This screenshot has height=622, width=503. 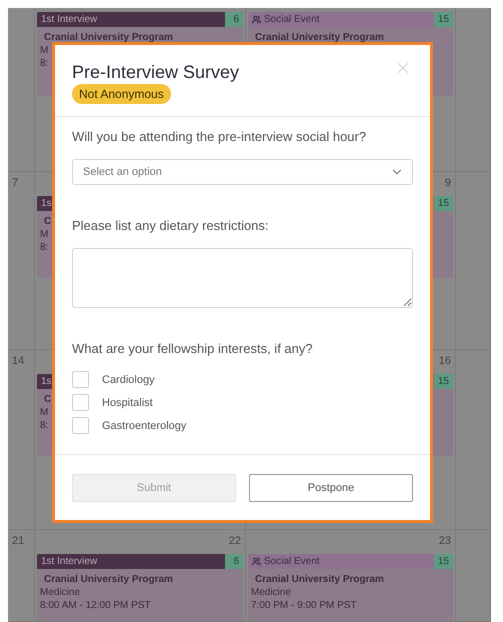 I want to click on action-button: Postpone, so click(x=331, y=488).